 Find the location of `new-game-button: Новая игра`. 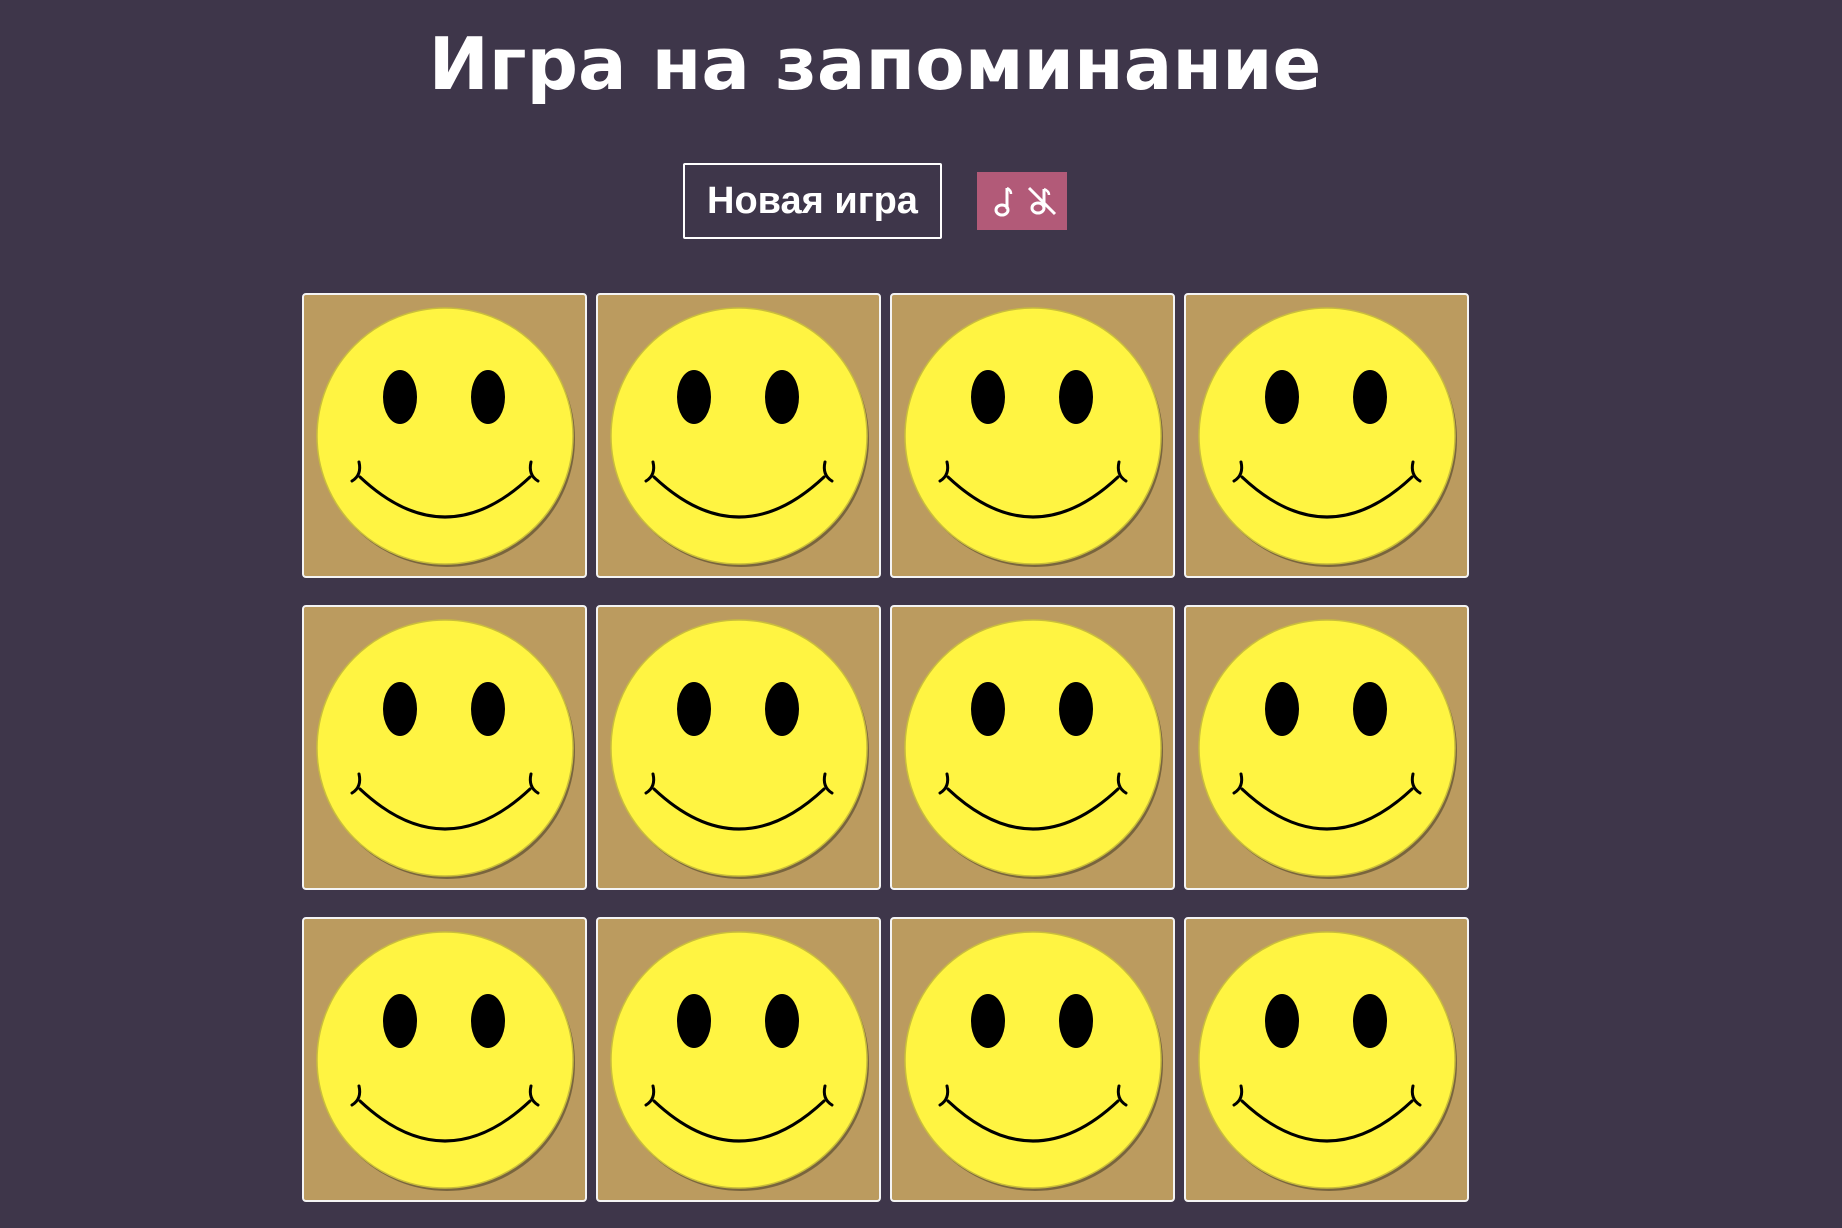

new-game-button: Новая игра is located at coordinates (812, 201).